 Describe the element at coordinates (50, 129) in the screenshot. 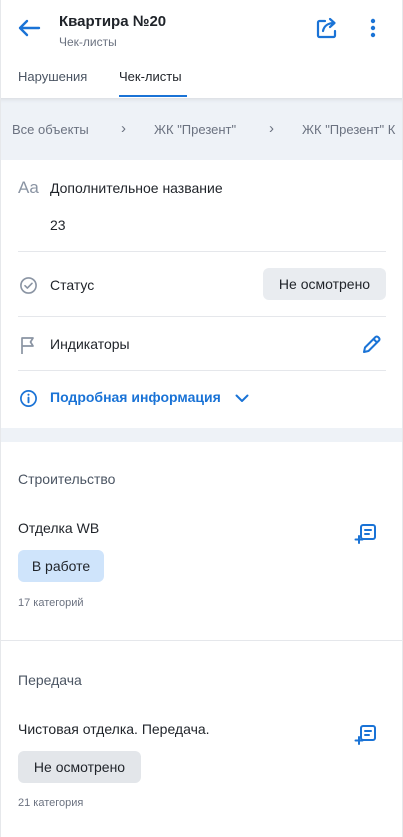

I see `breadcrumb-item-all-objects: Все объекты` at that location.